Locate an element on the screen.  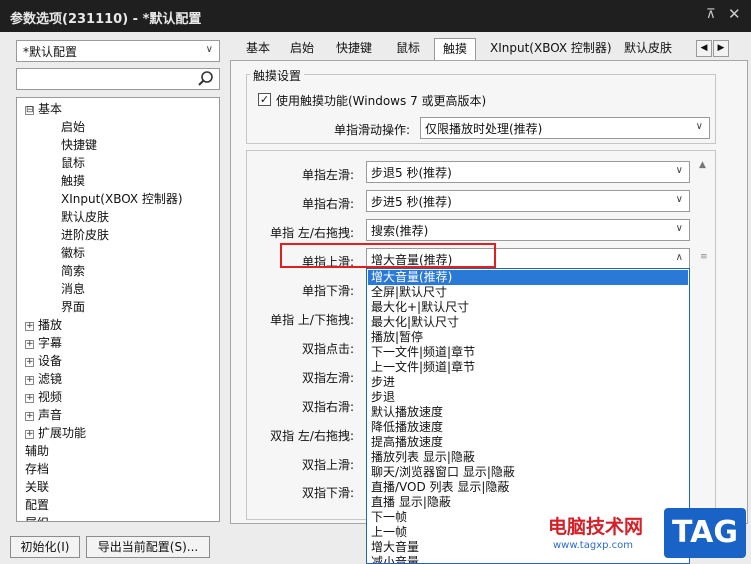
dropdown-option: 播放列表 显示|隐蔽 is located at coordinates (528, 457).